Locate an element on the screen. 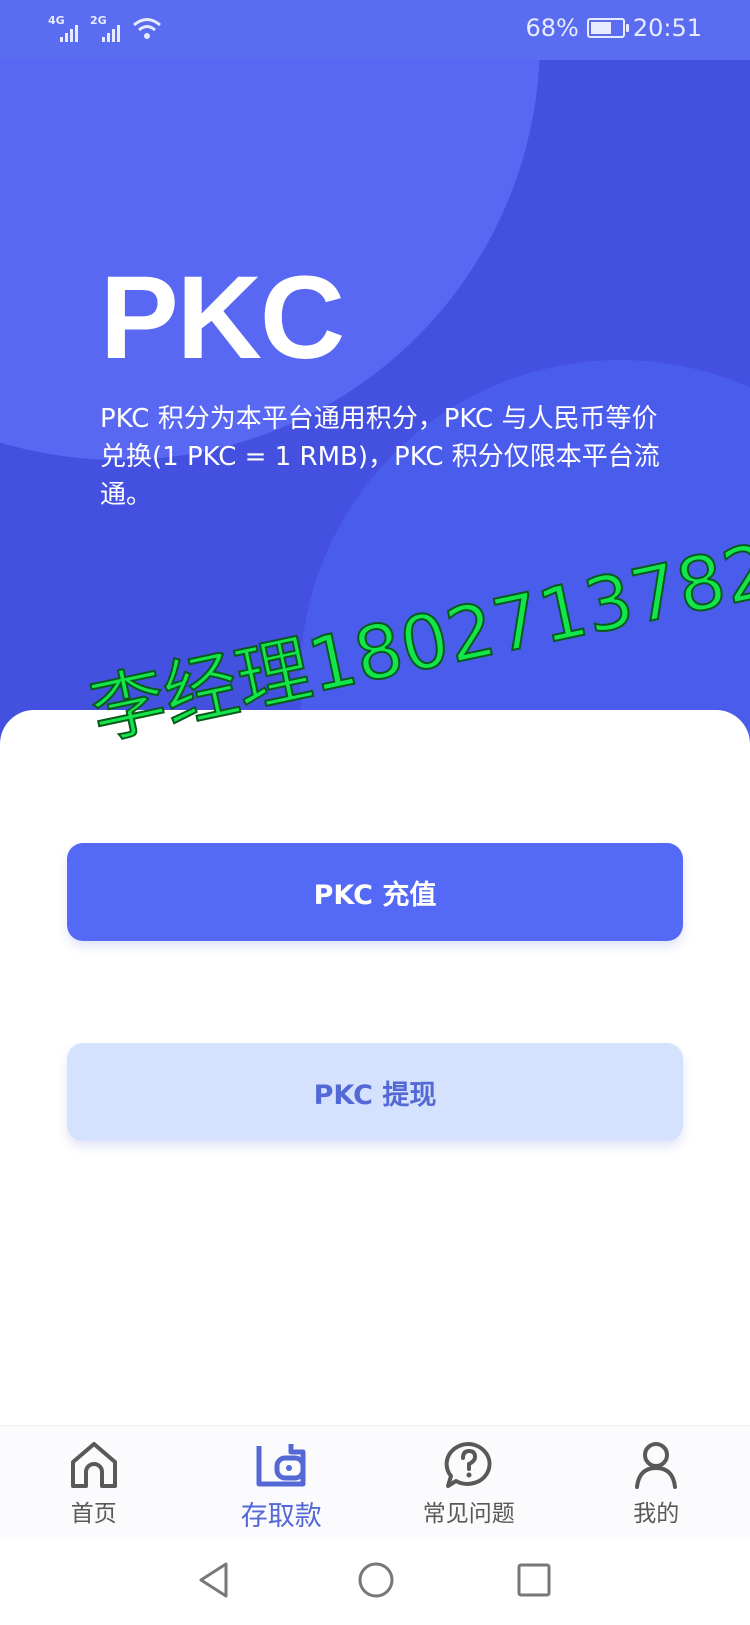 The image size is (750, 1625). tab-profile: 我的 is located at coordinates (656, 1483).